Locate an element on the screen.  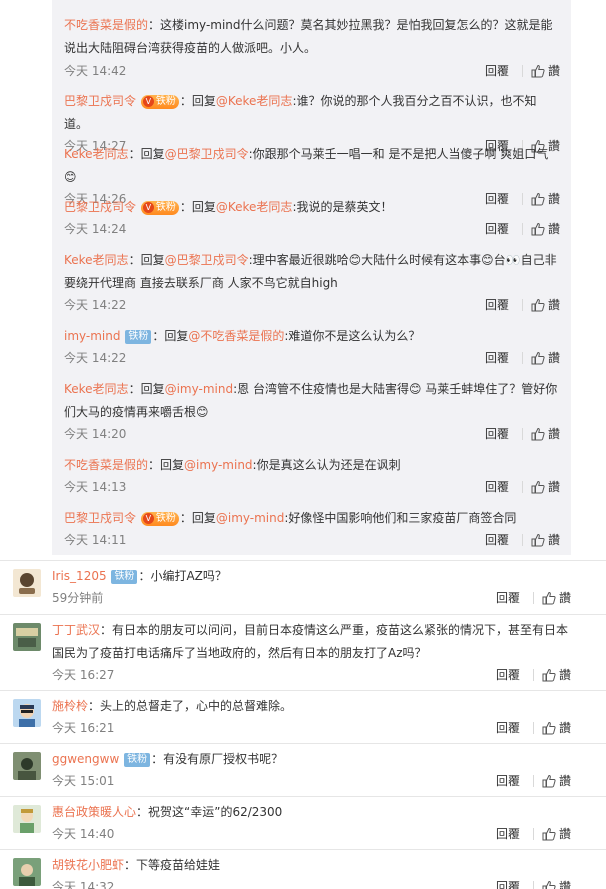
reply-text: :你是真这么认为还是在讽刺 is located at coordinates (326, 465).